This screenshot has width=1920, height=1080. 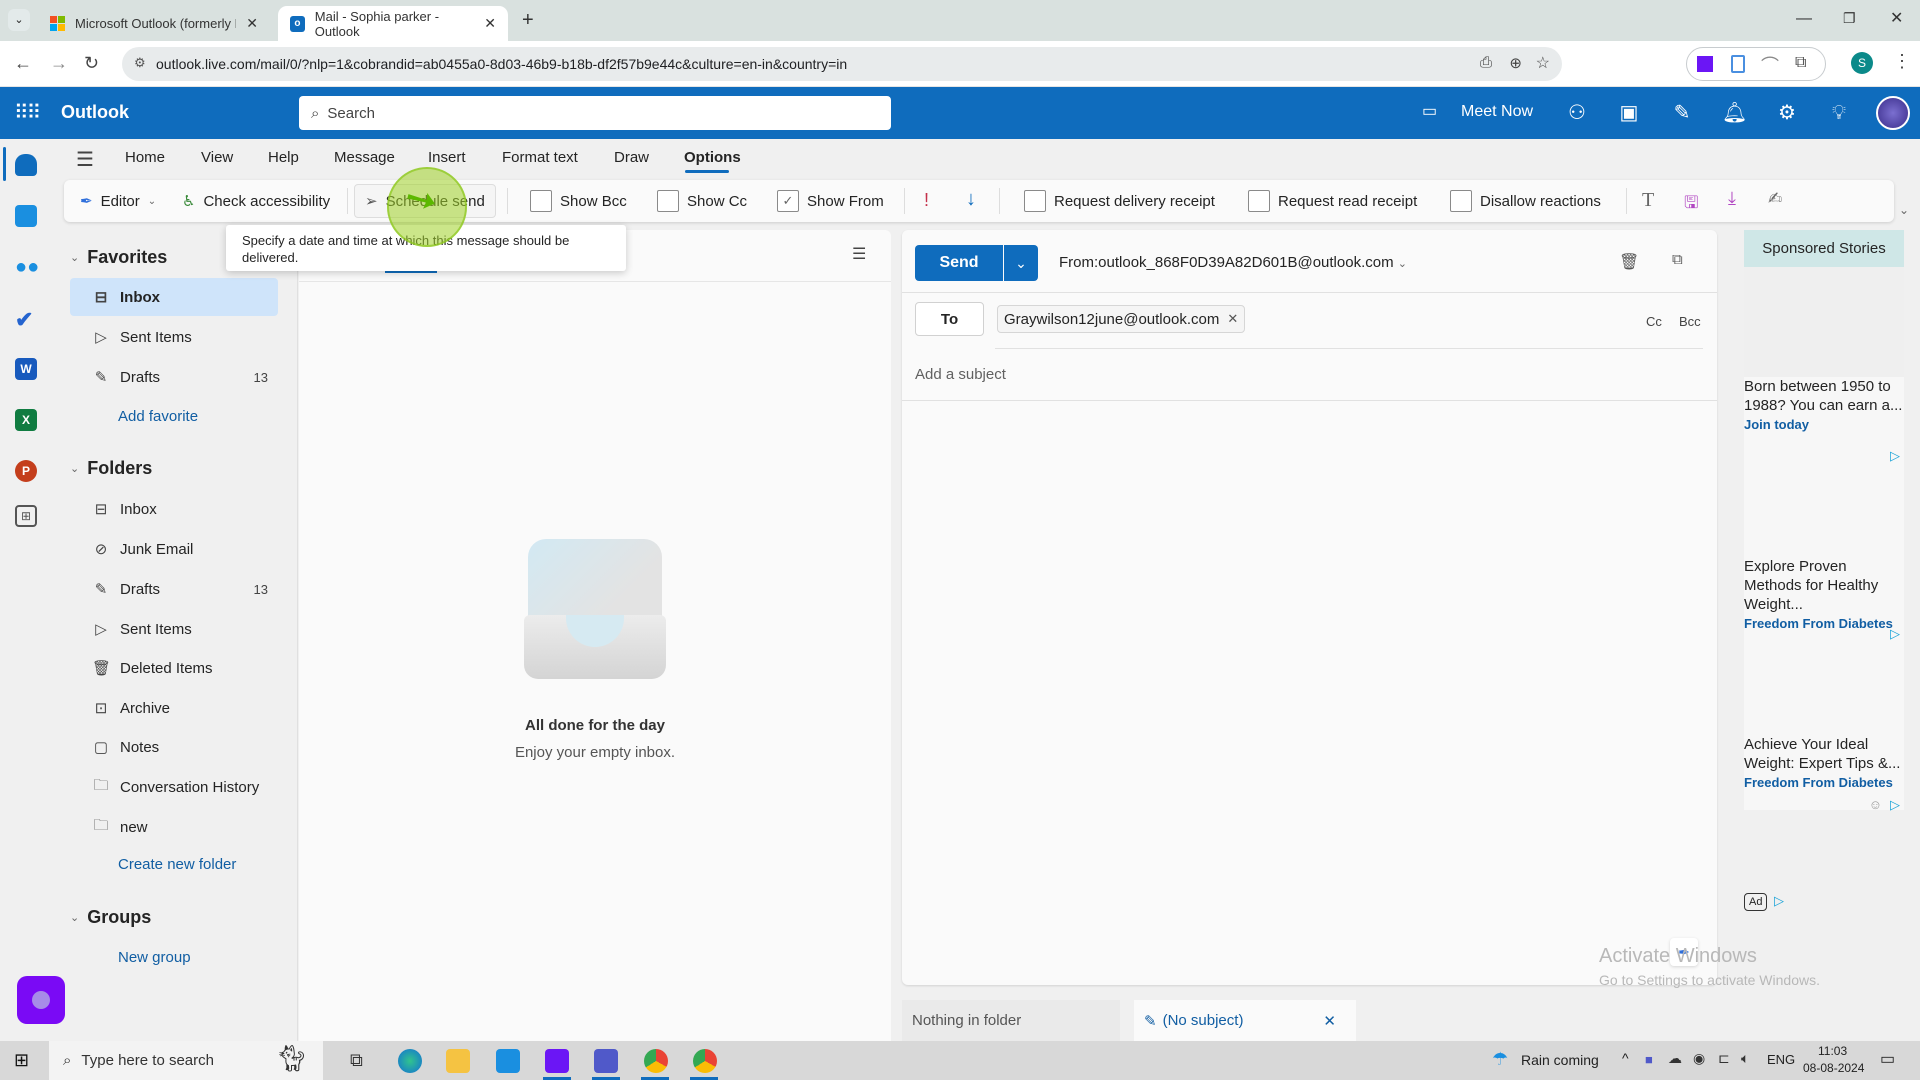 What do you see at coordinates (447, 157) in the screenshot?
I see `tab-insert: Insert` at bounding box center [447, 157].